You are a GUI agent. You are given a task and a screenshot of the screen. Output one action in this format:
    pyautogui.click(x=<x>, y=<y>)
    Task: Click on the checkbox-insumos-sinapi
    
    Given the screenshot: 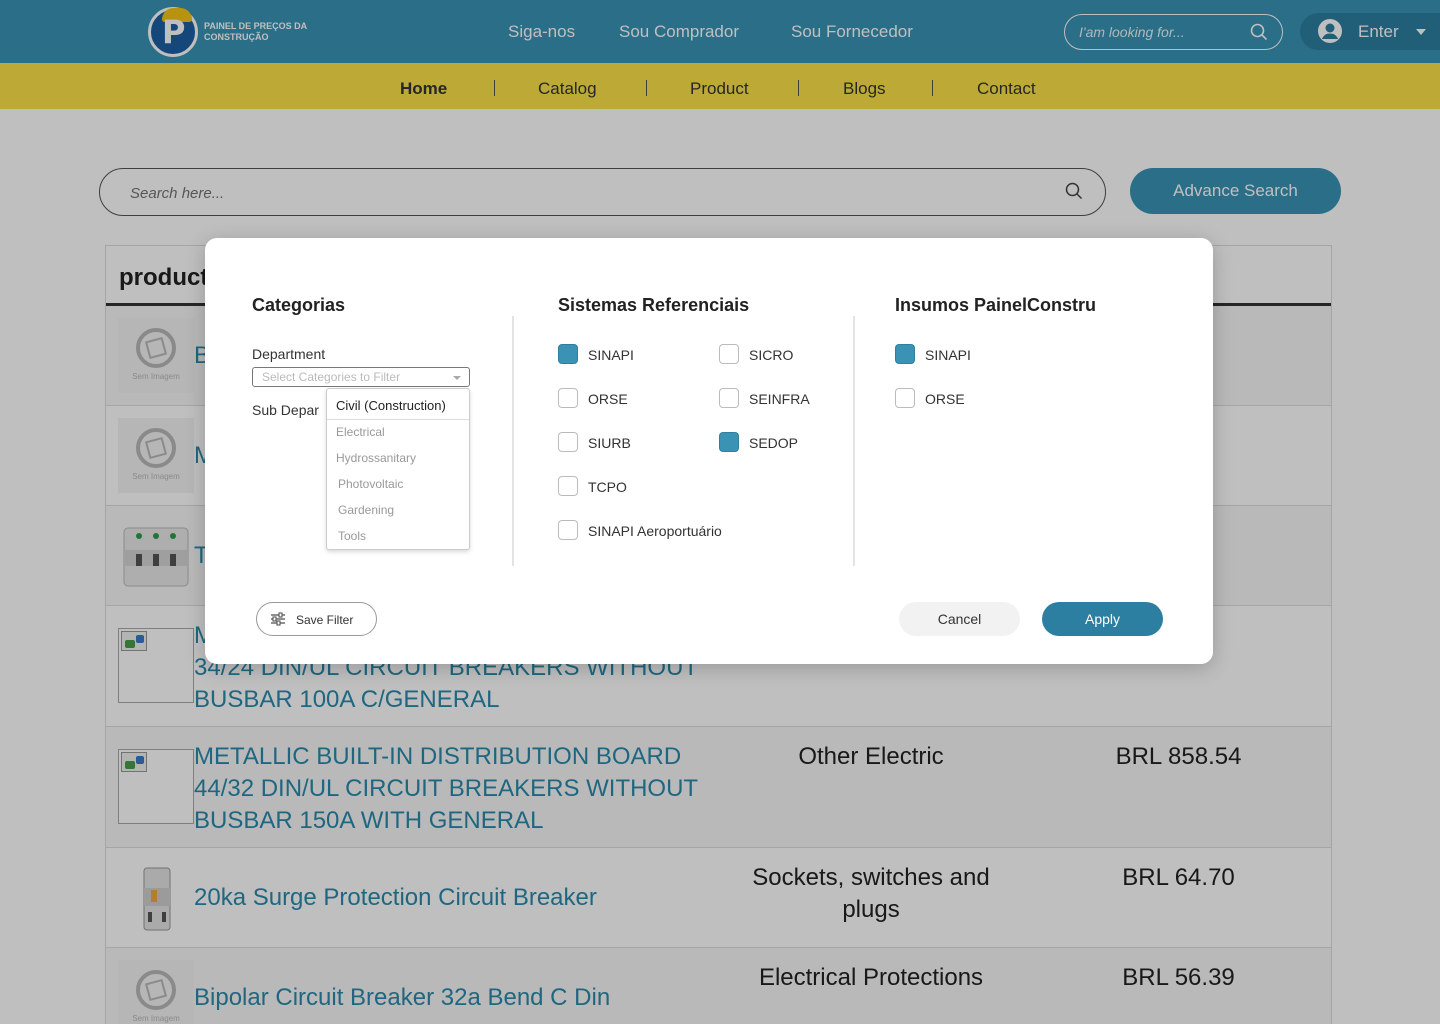 What is the action you would take?
    pyautogui.click(x=905, y=354)
    